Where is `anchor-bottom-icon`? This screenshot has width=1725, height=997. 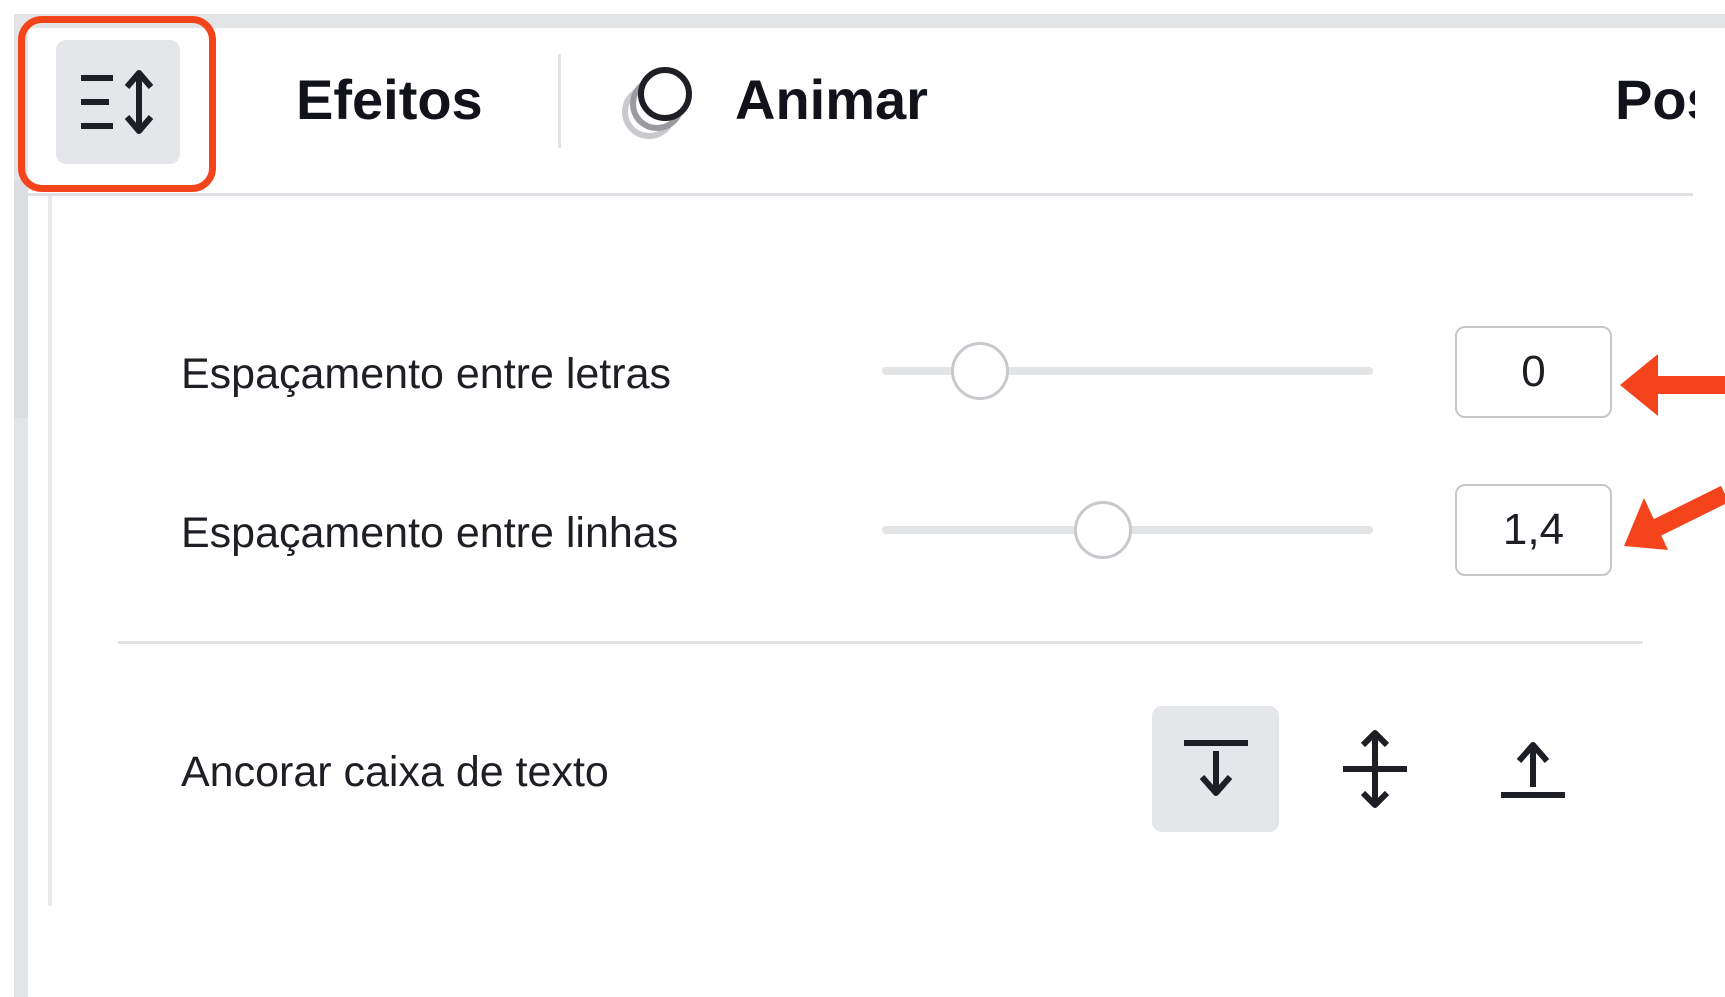
anchor-bottom-icon is located at coordinates (1532, 770).